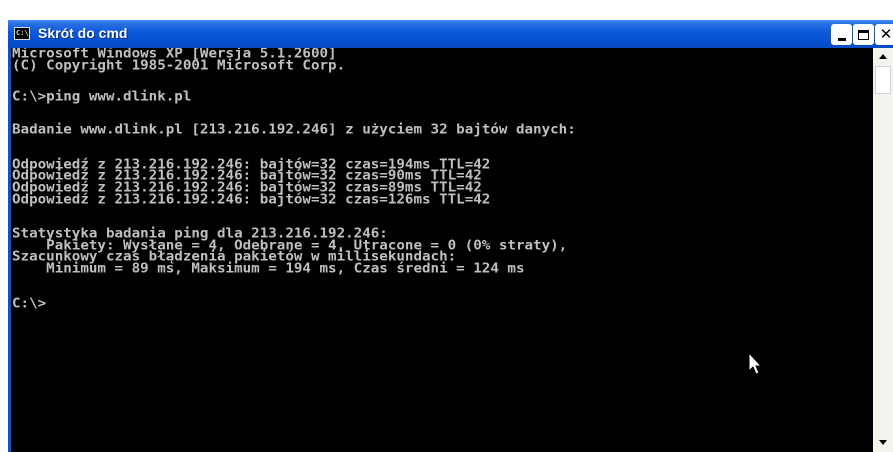 This screenshot has height=452, width=893. I want to click on mouse-pointer-icon, so click(755, 363).